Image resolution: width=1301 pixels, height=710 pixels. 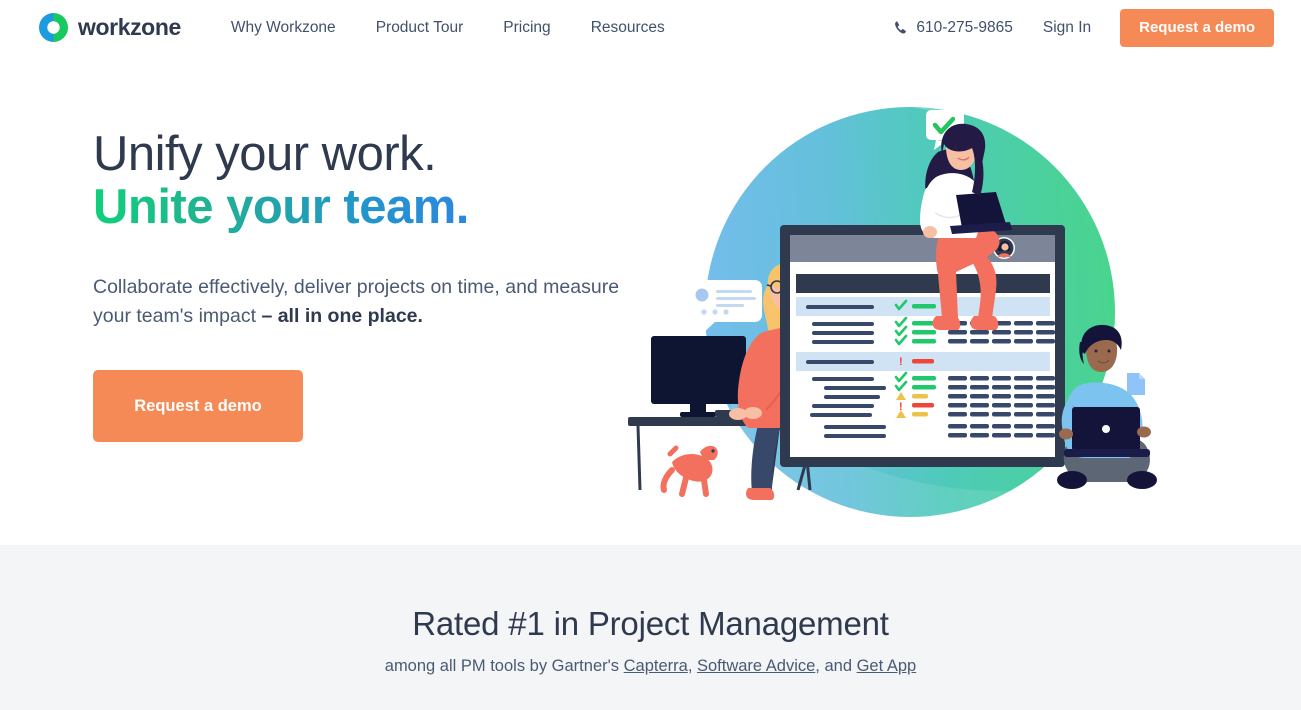 What do you see at coordinates (887, 666) in the screenshot?
I see `link-get-app: Get App` at bounding box center [887, 666].